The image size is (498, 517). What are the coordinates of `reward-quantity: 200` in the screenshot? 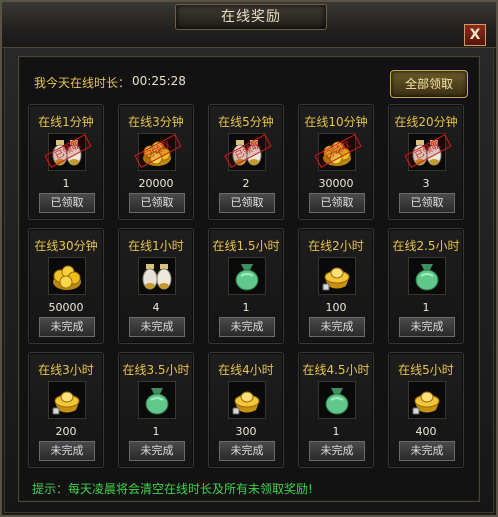 It's located at (66, 431).